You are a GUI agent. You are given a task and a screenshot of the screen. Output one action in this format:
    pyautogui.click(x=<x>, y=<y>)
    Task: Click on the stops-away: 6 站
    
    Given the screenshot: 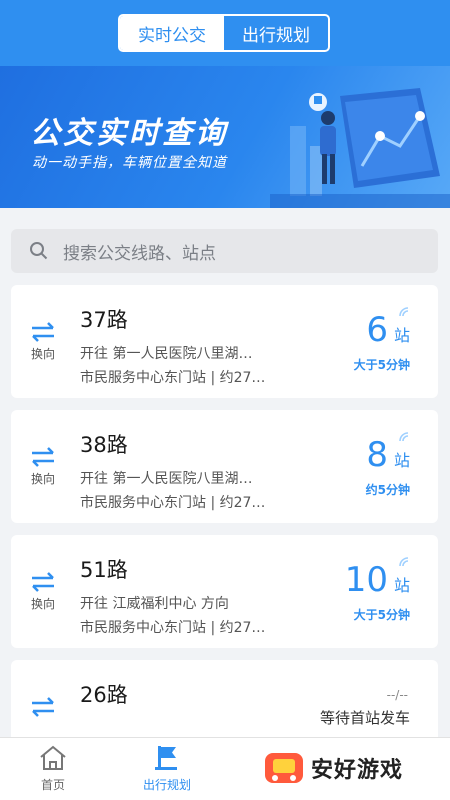 What is the action you would take?
    pyautogui.click(x=388, y=330)
    